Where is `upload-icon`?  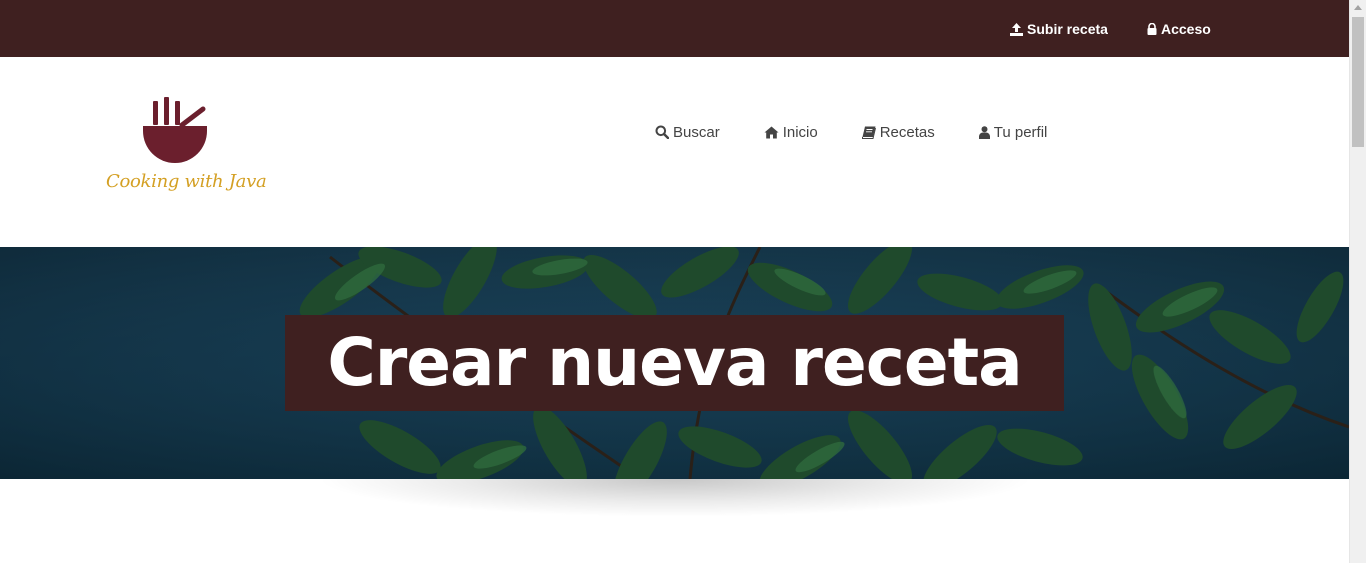
upload-icon is located at coordinates (1016, 29).